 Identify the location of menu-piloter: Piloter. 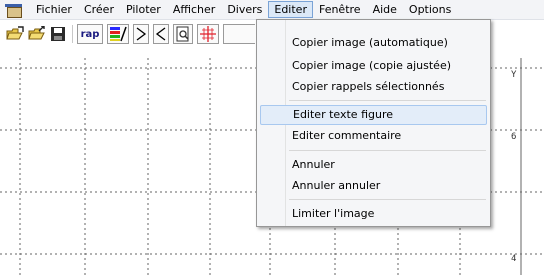
(143, 9).